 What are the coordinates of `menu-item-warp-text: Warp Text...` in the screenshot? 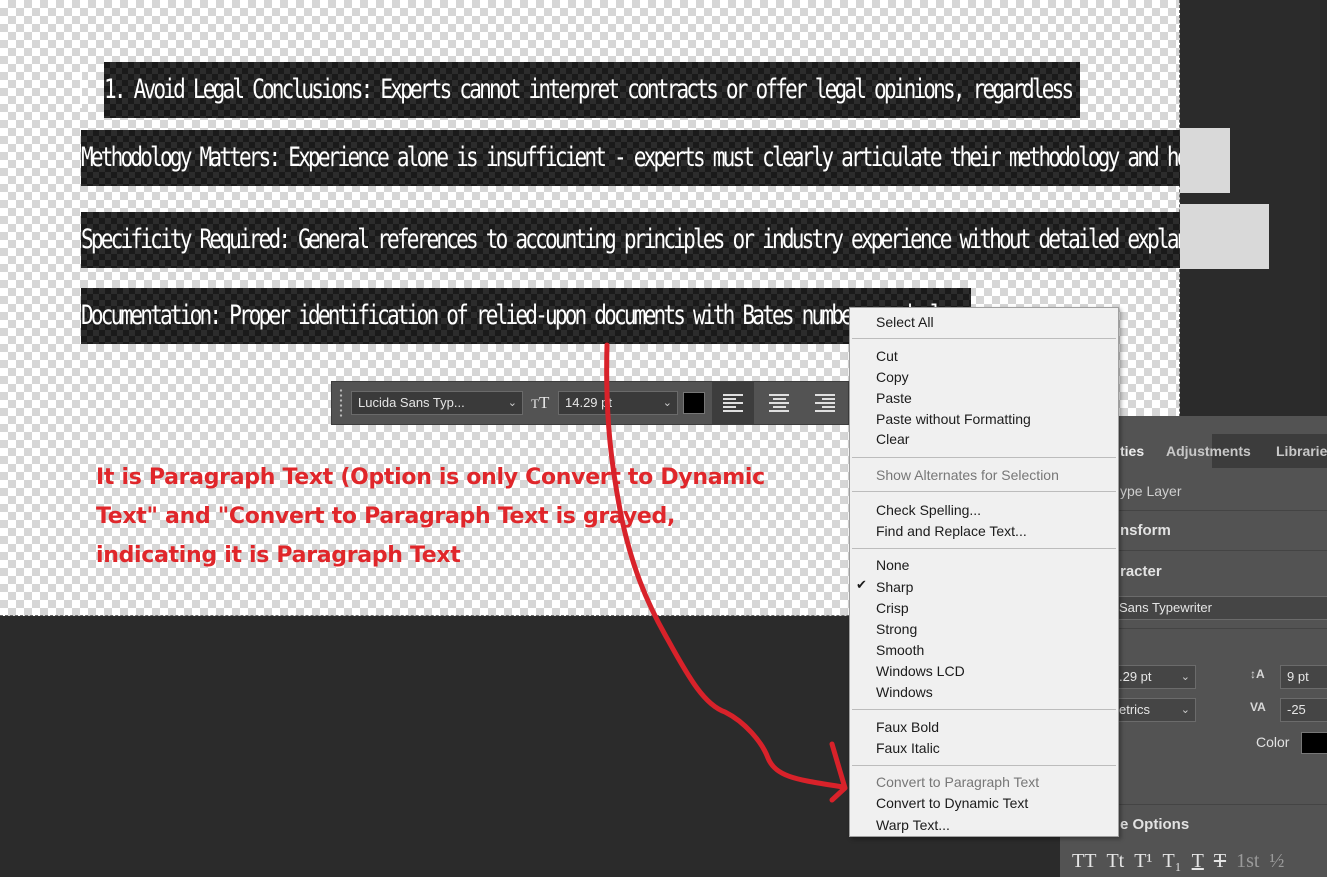 It's located at (913, 825).